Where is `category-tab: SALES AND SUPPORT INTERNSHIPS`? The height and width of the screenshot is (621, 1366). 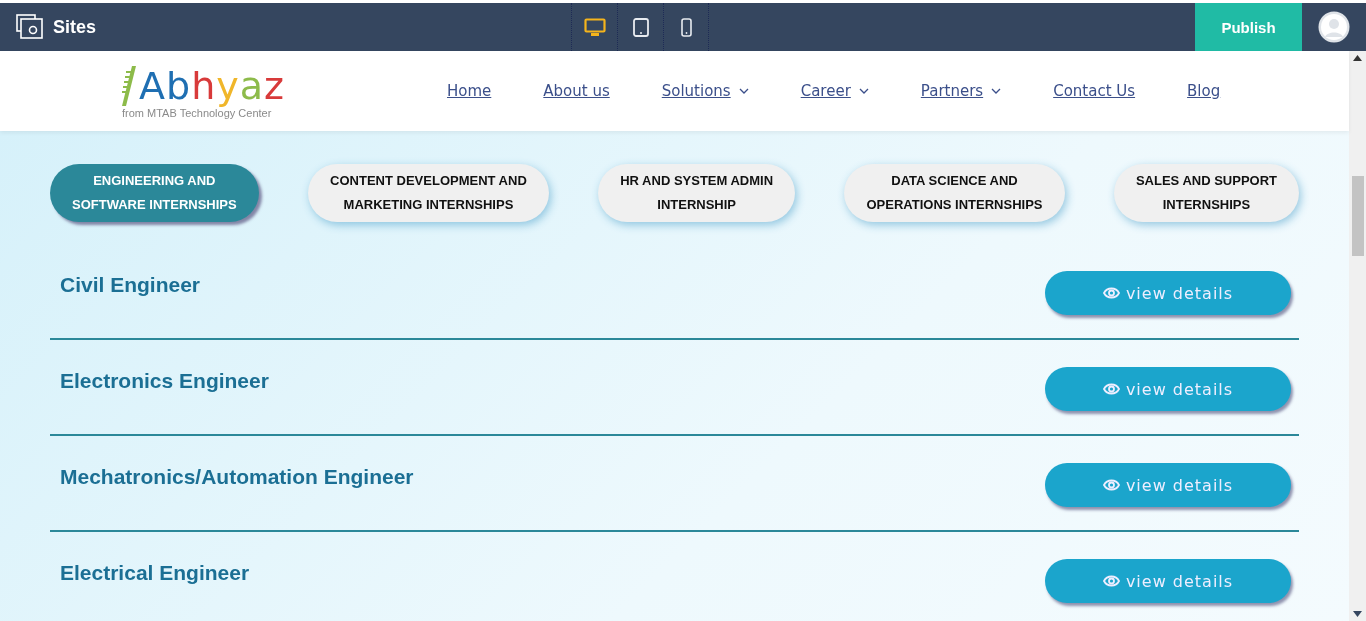 category-tab: SALES AND SUPPORT INTERNSHIPS is located at coordinates (1206, 193).